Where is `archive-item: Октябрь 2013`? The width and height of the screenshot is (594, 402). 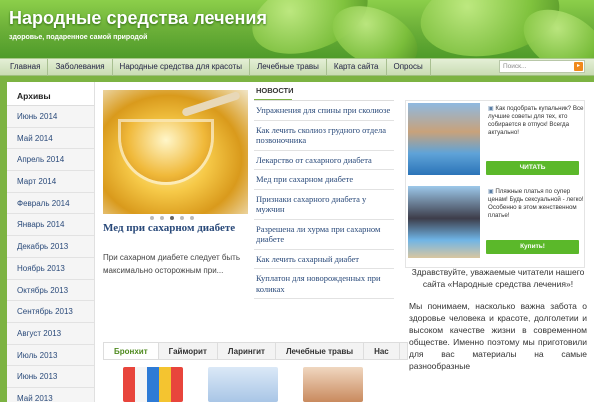
archive-item: Октябрь 2013 is located at coordinates (50, 291).